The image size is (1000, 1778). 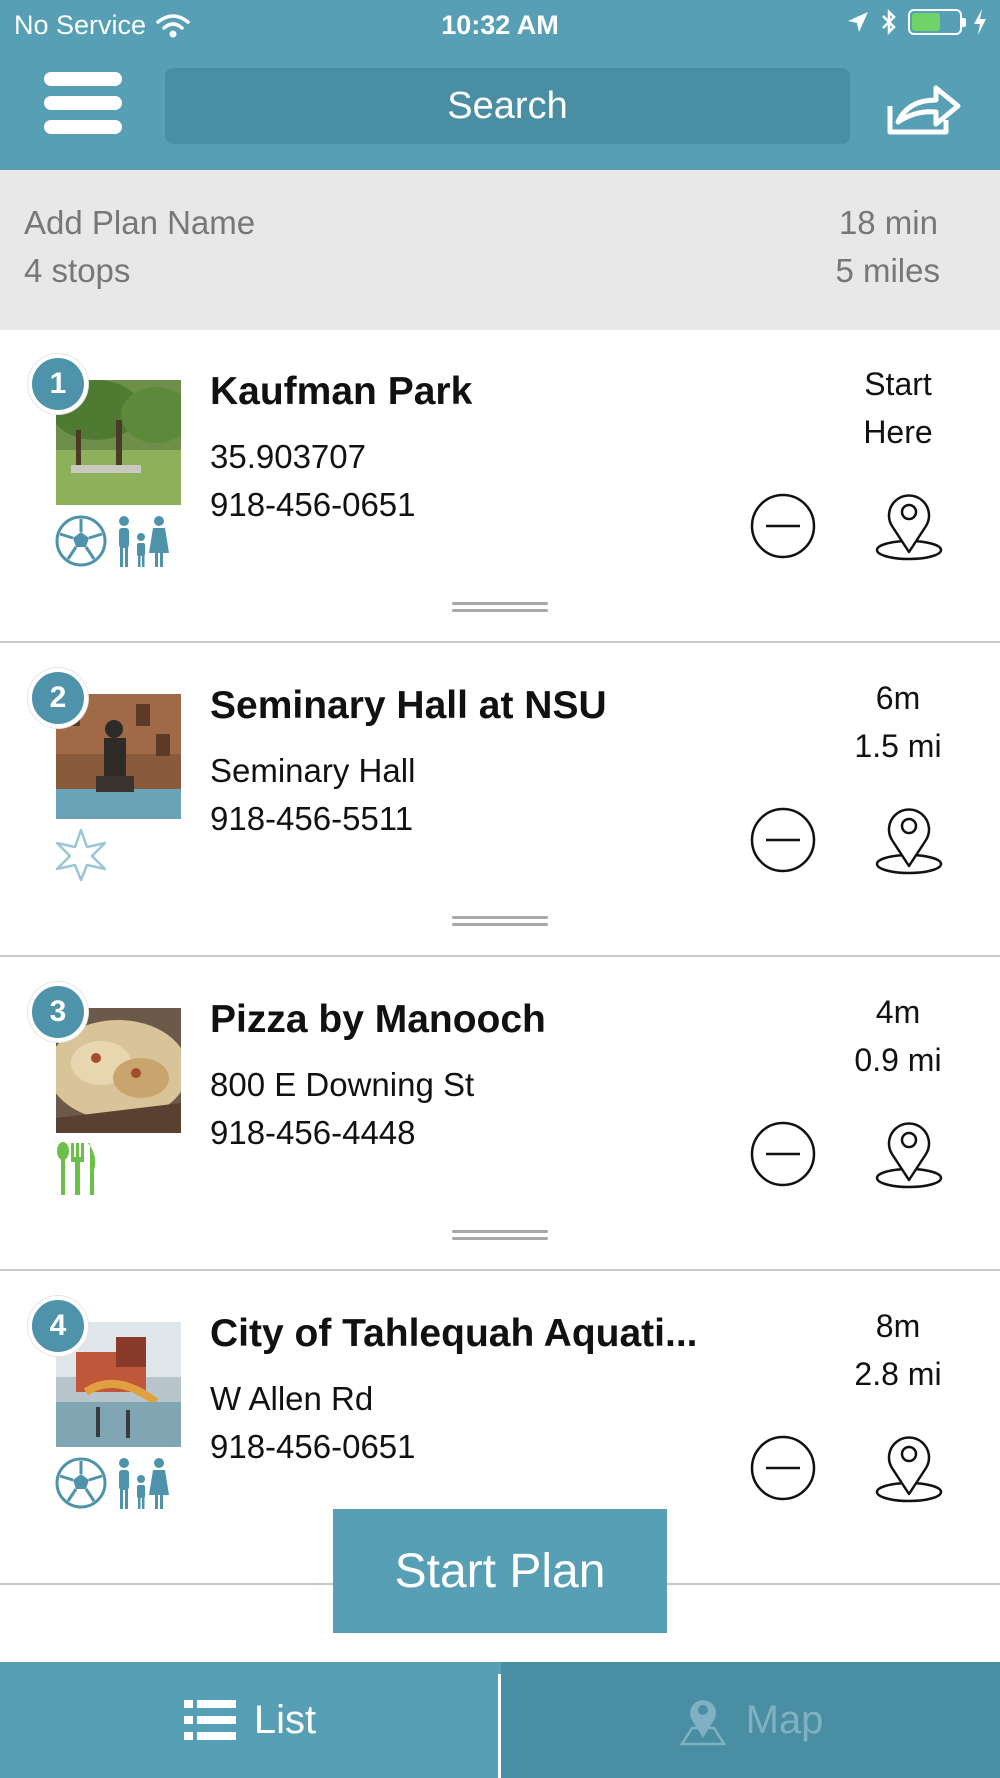 What do you see at coordinates (500, 25) in the screenshot?
I see `status-bar: No Service 10:32 AM` at bounding box center [500, 25].